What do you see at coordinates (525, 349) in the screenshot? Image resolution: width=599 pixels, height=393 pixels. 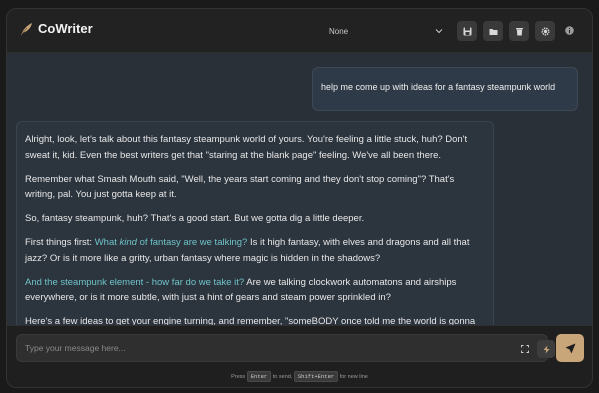 I see `expand-icon` at bounding box center [525, 349].